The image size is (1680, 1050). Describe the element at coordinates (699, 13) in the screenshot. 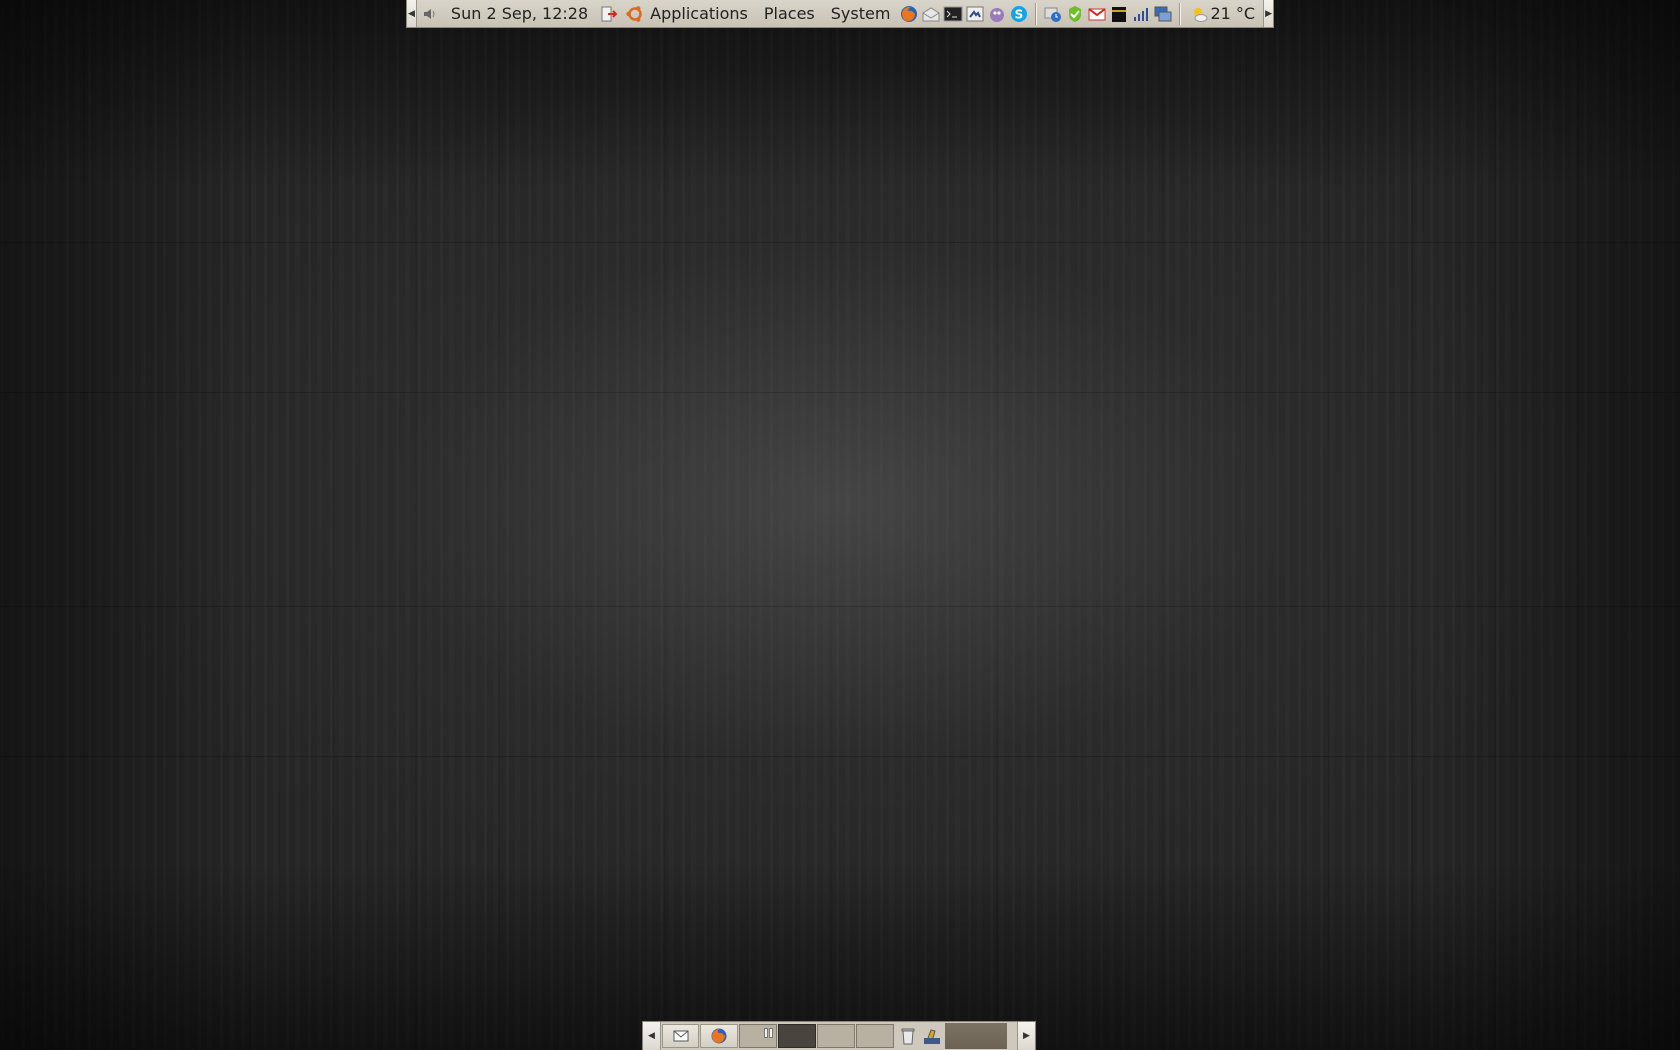

I see `applications-menu-label: Applications` at that location.